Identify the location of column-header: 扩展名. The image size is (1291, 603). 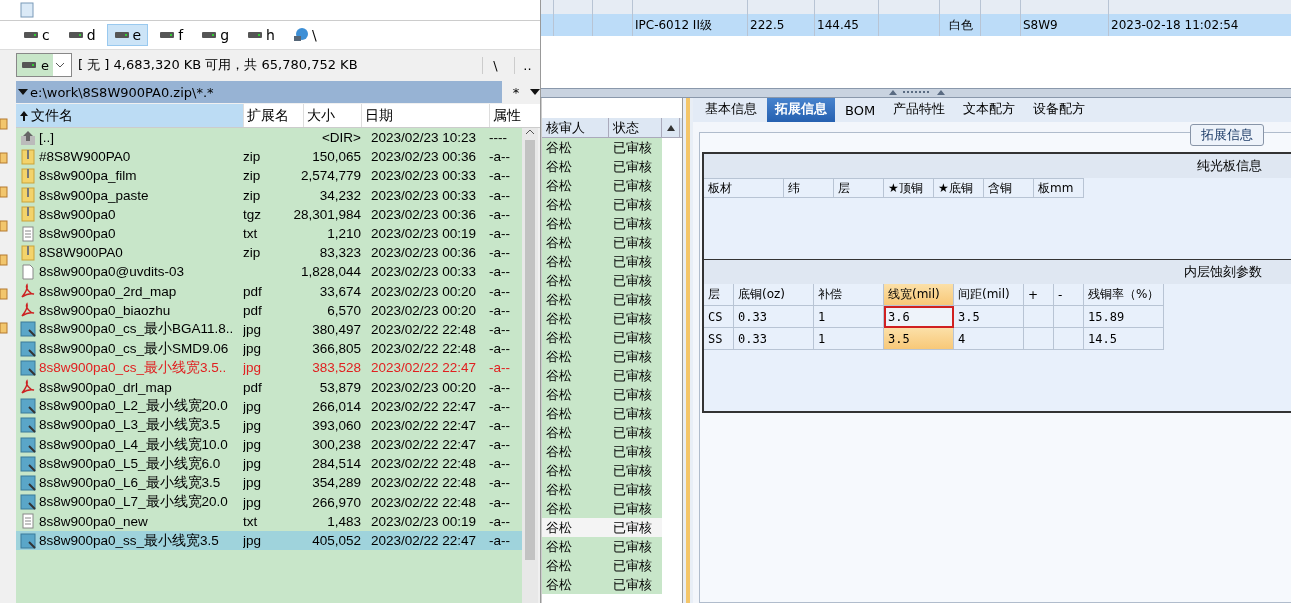
(273, 115).